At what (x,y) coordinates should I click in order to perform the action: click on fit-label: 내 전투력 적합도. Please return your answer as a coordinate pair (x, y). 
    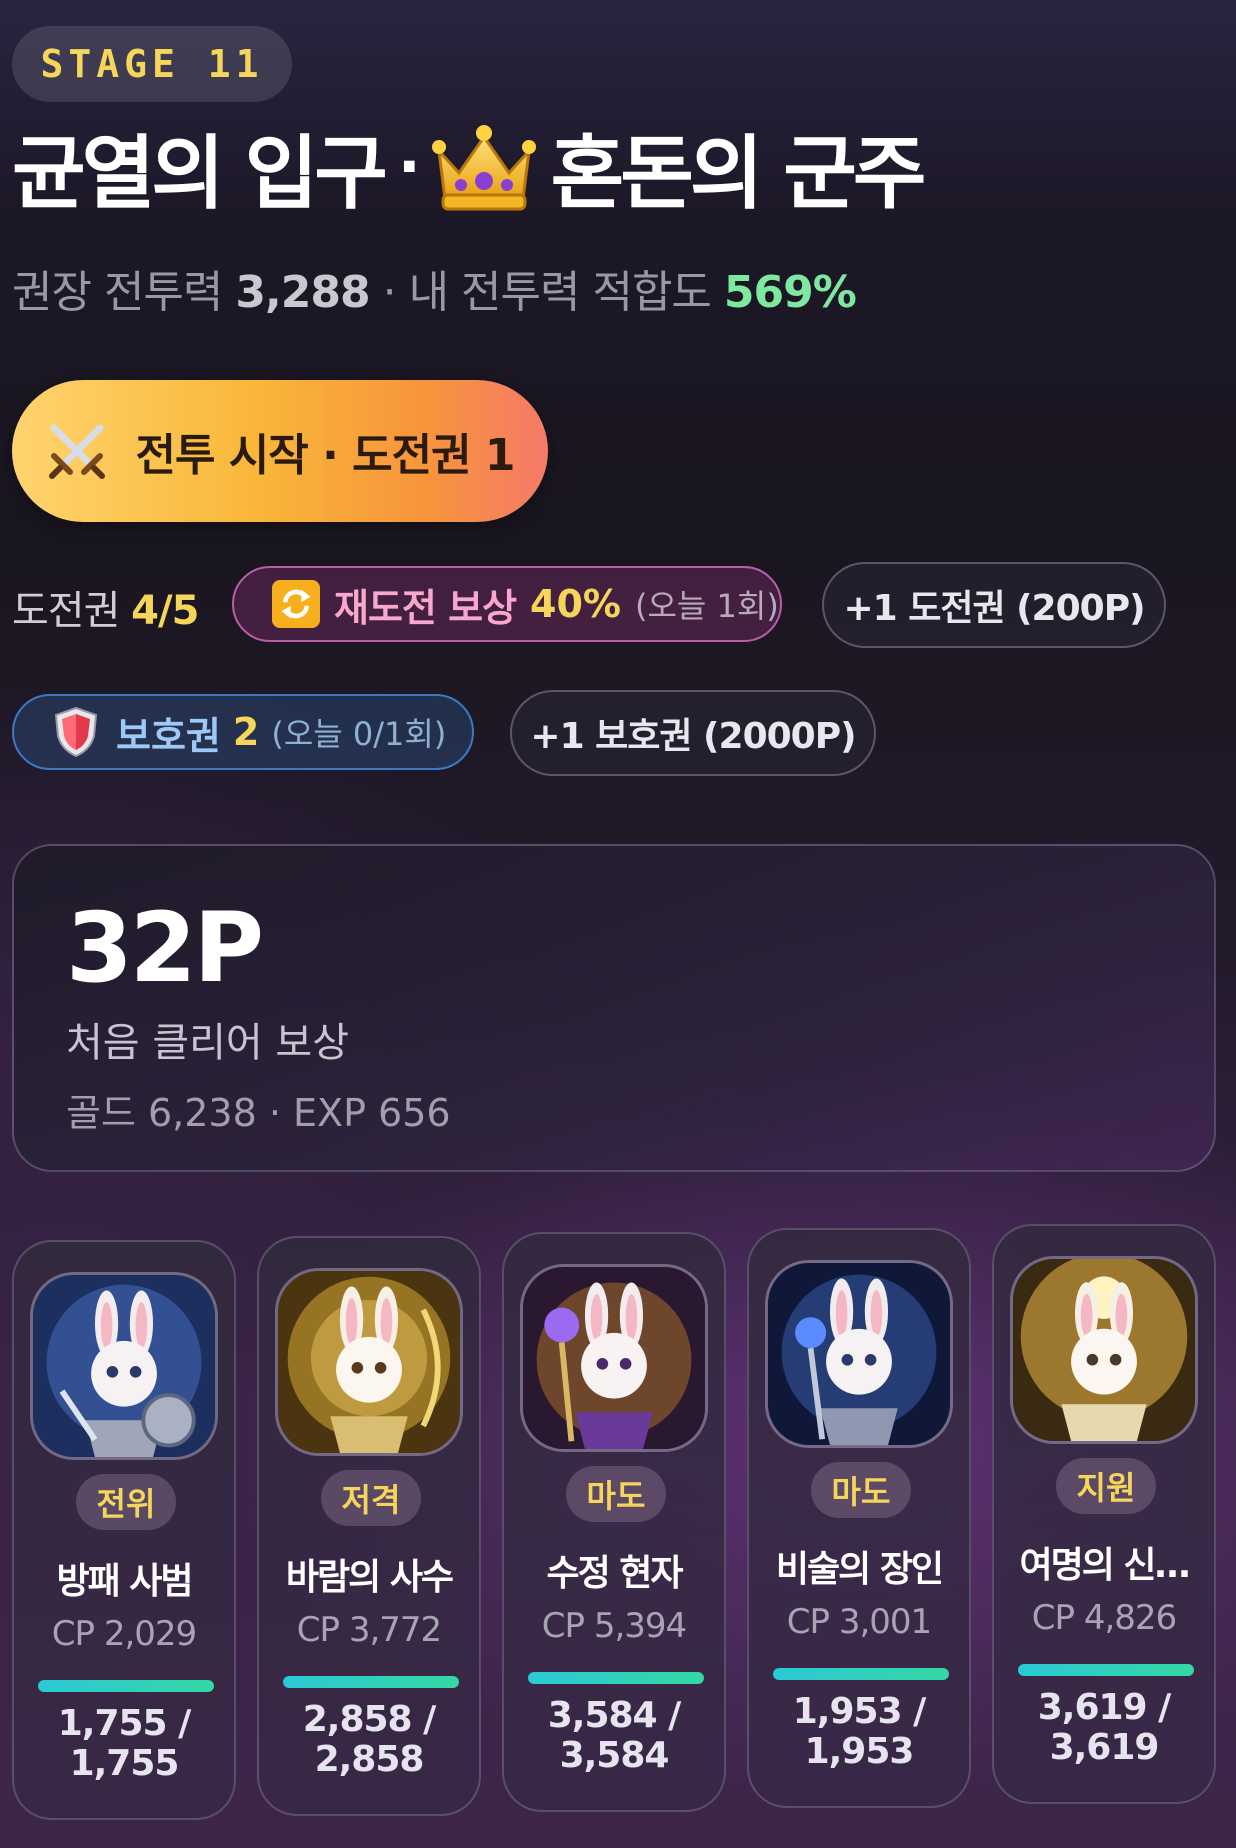
    Looking at the image, I should click on (560, 292).